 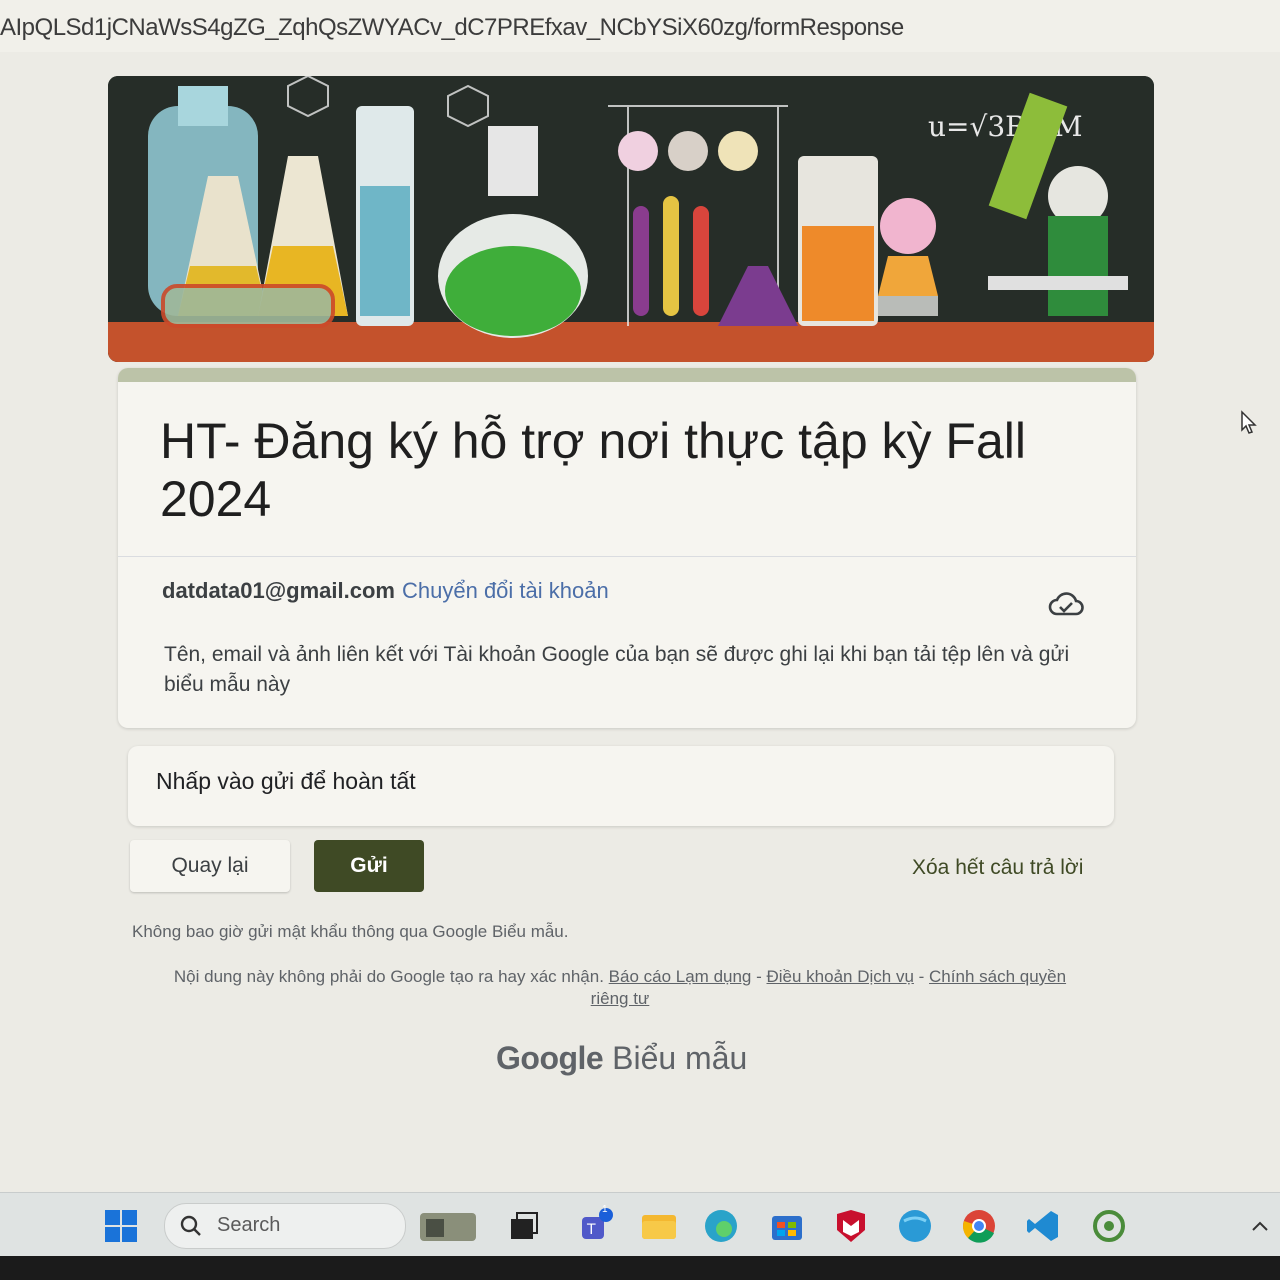 What do you see at coordinates (249, 1225) in the screenshot?
I see `search-label: Search` at bounding box center [249, 1225].